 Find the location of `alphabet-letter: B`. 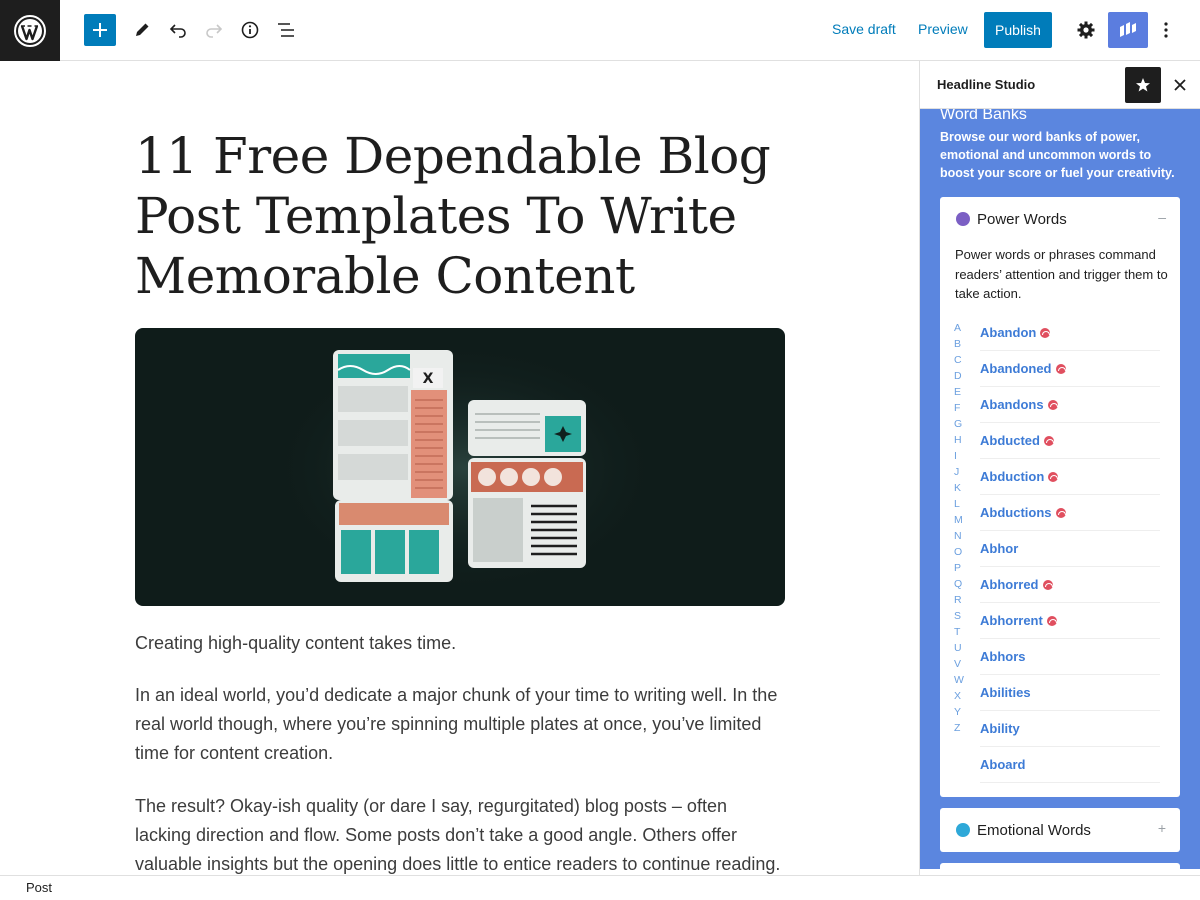

alphabet-letter: B is located at coordinates (960, 344).